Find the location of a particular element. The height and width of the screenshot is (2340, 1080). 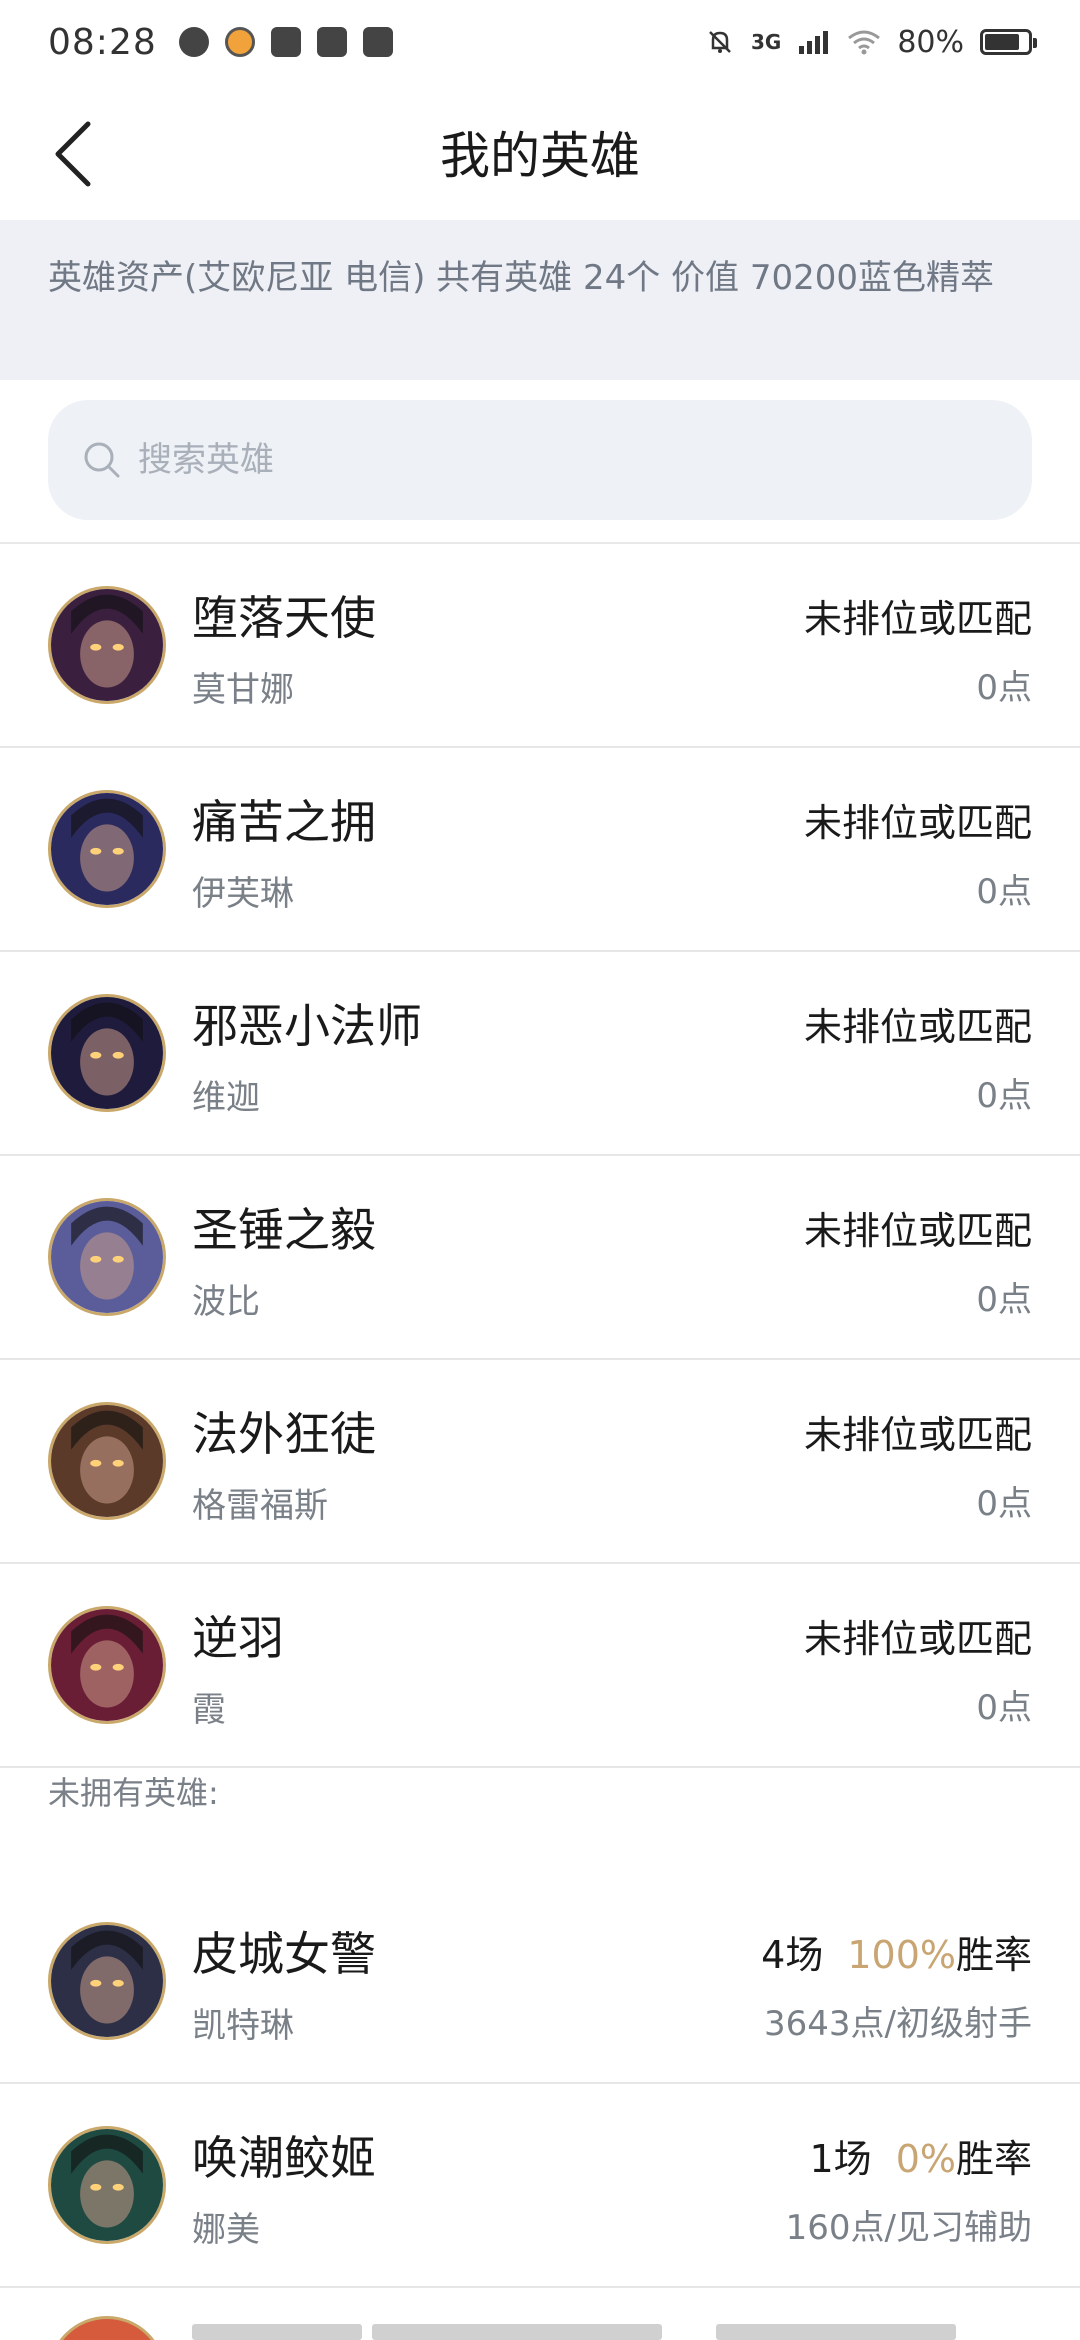

nav-bar: 我的英雄 is located at coordinates (540, 152).